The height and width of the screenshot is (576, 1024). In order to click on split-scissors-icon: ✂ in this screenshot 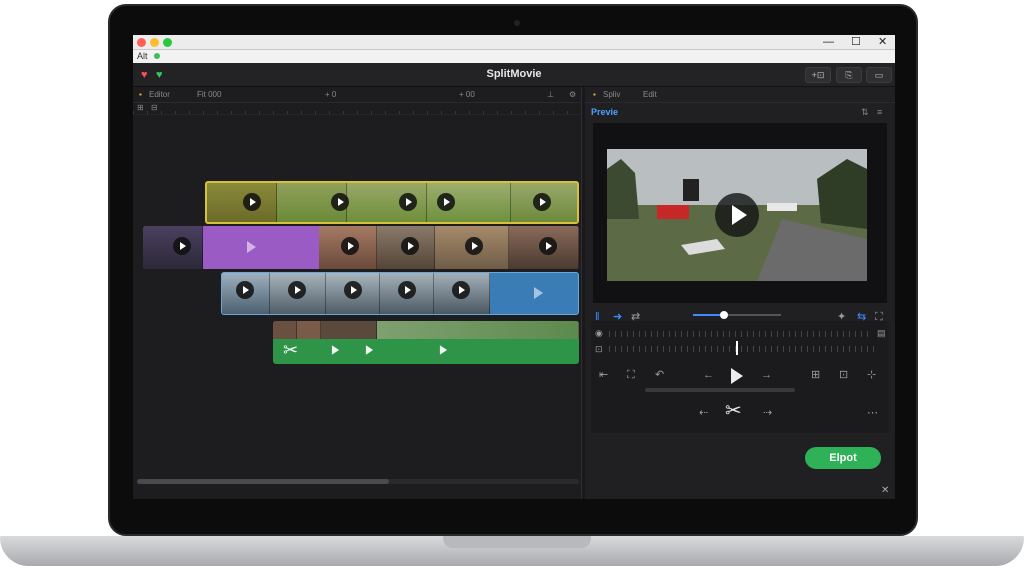, I will do `click(733, 411)`.